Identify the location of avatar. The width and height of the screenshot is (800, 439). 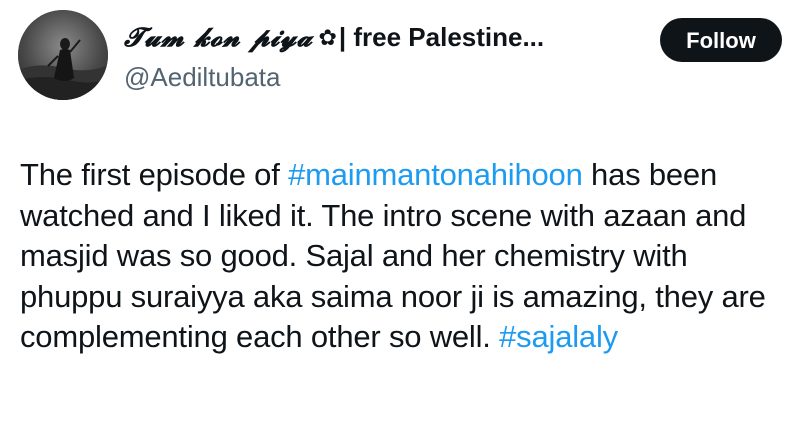
(63, 55).